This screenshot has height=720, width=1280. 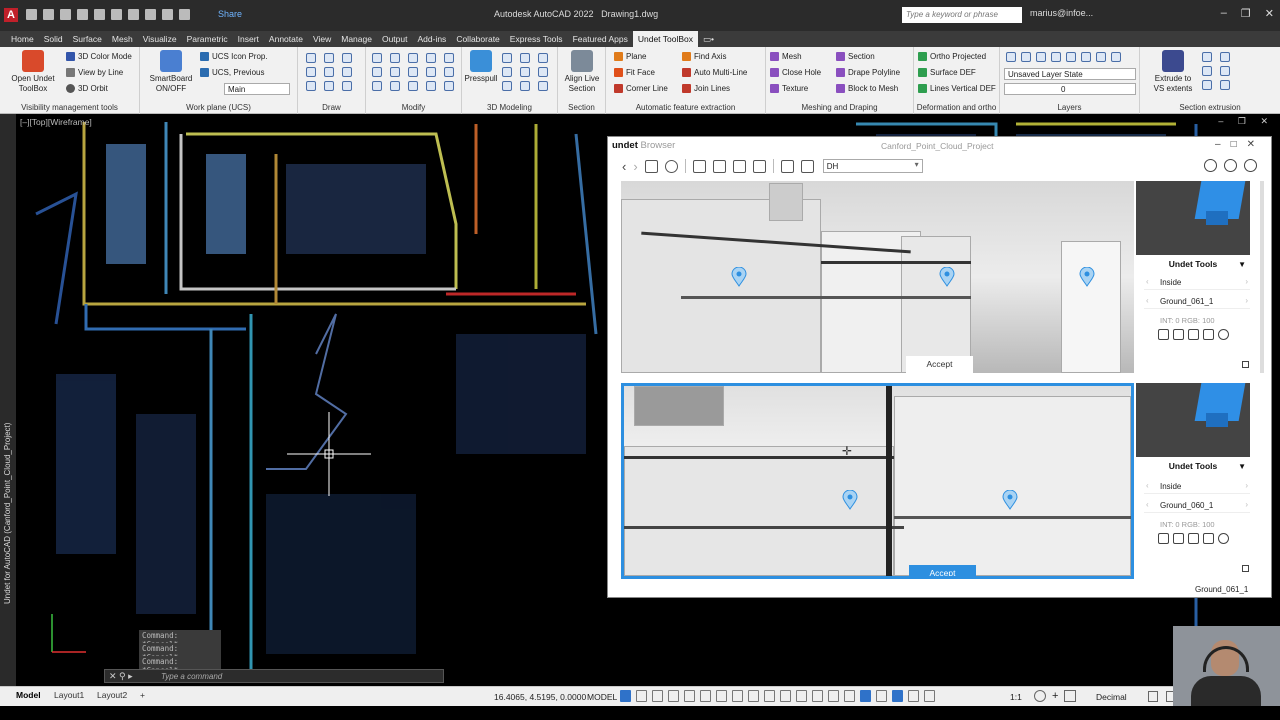 I want to click on section-button: Section, so click(x=855, y=56).